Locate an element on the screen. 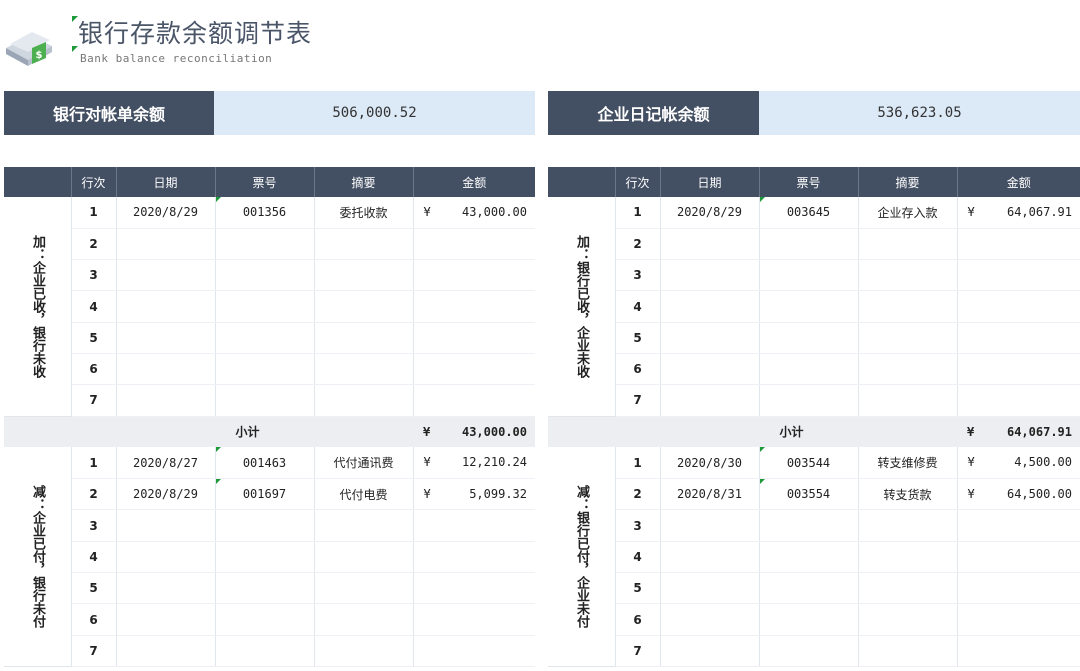 The width and height of the screenshot is (1080, 671). amount-cell: ¥43,000.00 is located at coordinates (474, 213).